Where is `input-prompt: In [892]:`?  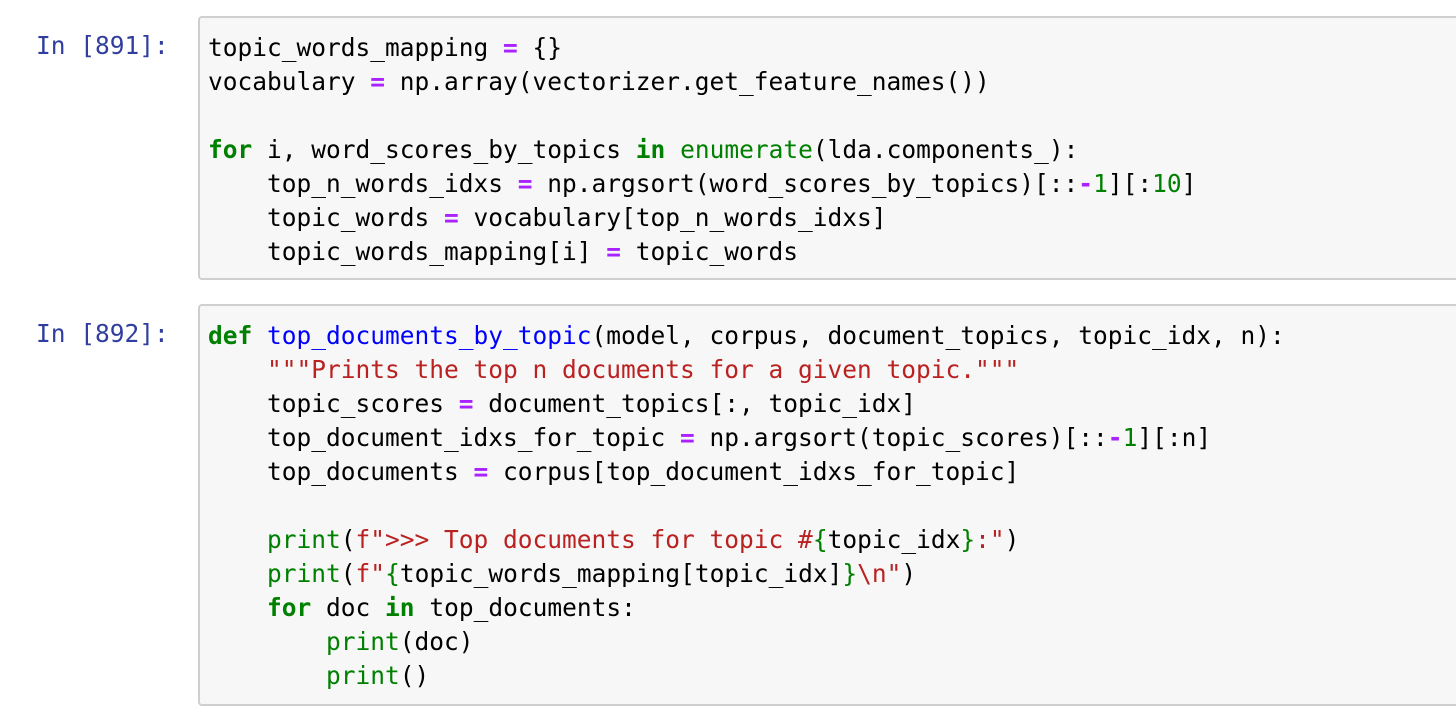
input-prompt: In [892]: is located at coordinates (102, 333).